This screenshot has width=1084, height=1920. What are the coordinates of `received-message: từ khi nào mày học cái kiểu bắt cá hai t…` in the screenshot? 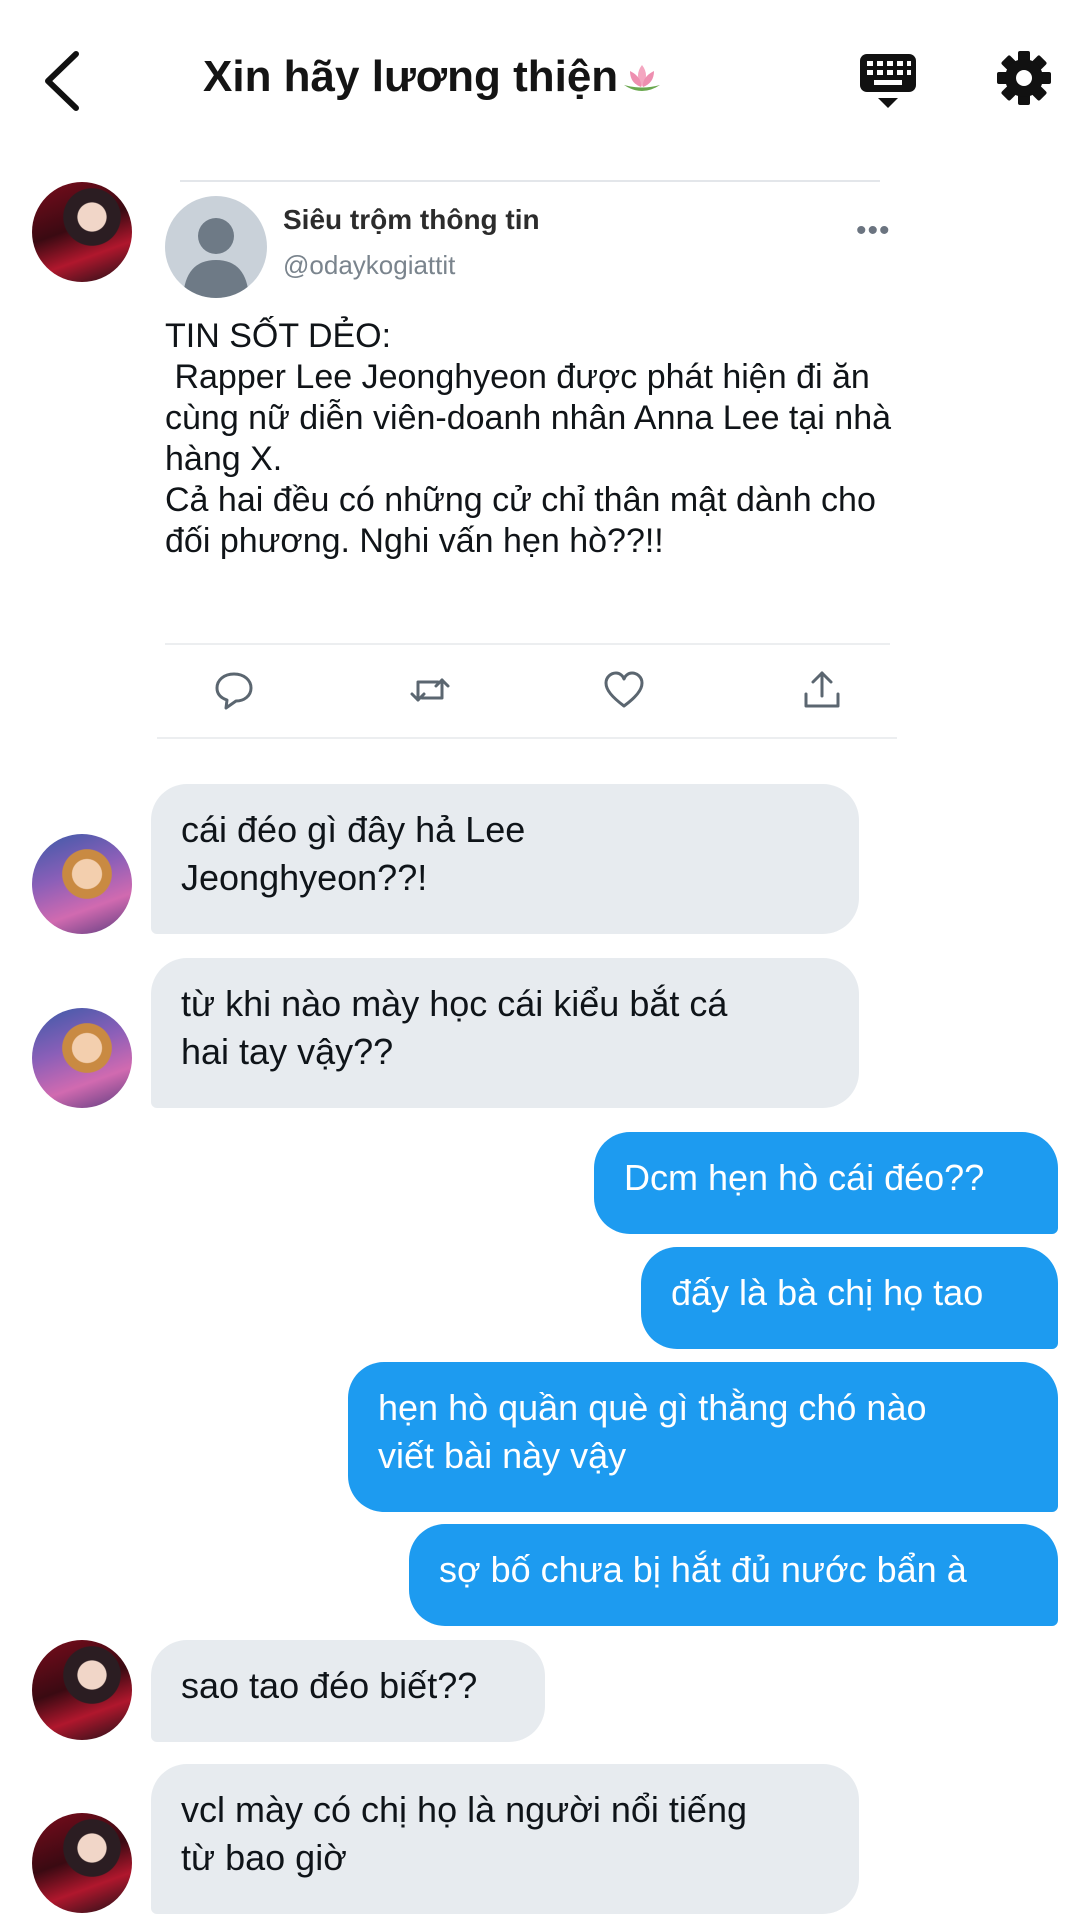 It's located at (505, 1033).